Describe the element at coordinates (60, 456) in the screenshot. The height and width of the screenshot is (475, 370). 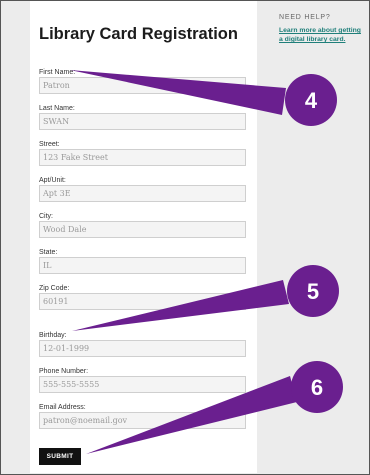
I see `submit-button: SUBMIT` at that location.